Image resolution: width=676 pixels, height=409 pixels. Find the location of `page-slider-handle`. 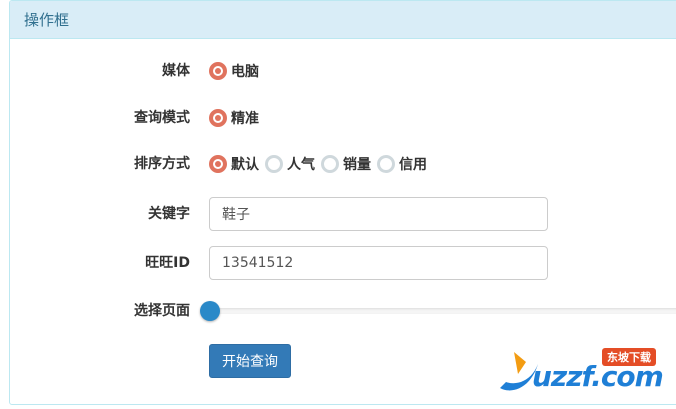

page-slider-handle is located at coordinates (210, 311).